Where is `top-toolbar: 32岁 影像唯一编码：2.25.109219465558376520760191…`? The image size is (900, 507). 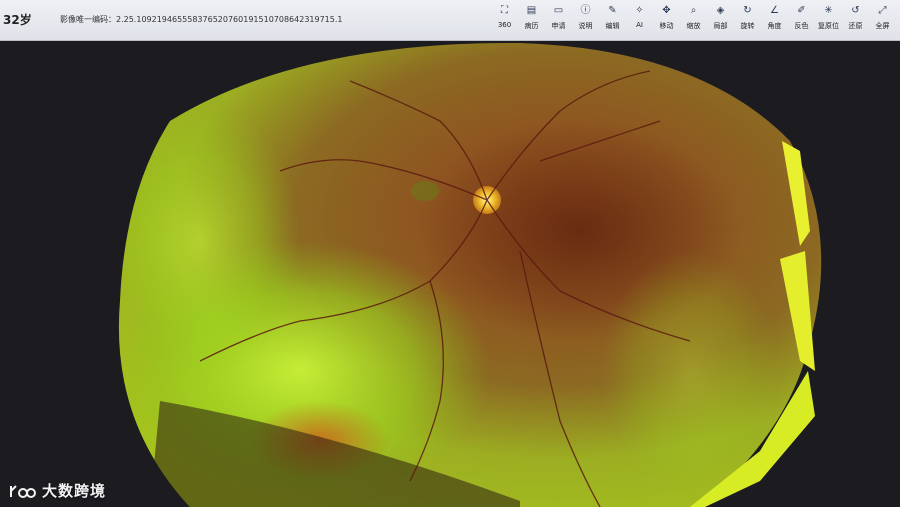 top-toolbar: 32岁 影像唯一编码：2.25.109219465558376520760191… is located at coordinates (450, 20).